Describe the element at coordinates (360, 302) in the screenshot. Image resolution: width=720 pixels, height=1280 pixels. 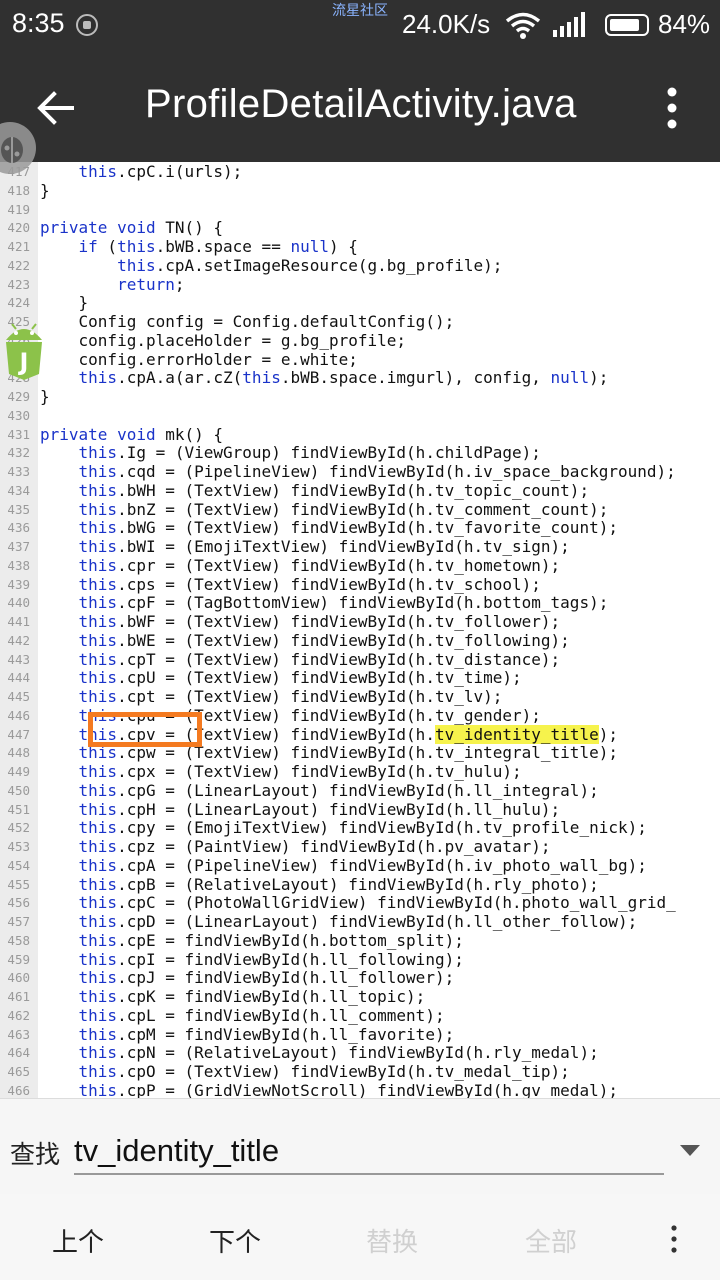
I see `code-line: 424 }` at that location.